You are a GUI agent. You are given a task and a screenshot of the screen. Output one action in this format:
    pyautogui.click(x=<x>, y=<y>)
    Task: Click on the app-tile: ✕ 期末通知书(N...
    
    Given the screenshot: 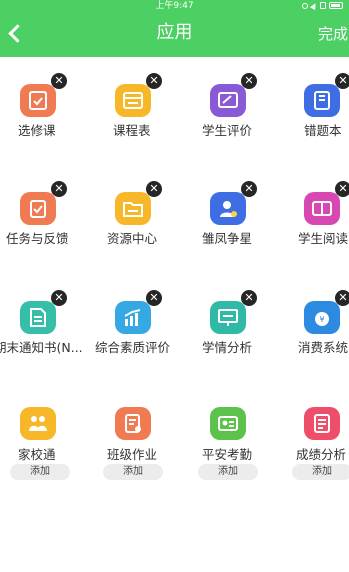 What is the action you would take?
    pyautogui.click(x=50, y=323)
    